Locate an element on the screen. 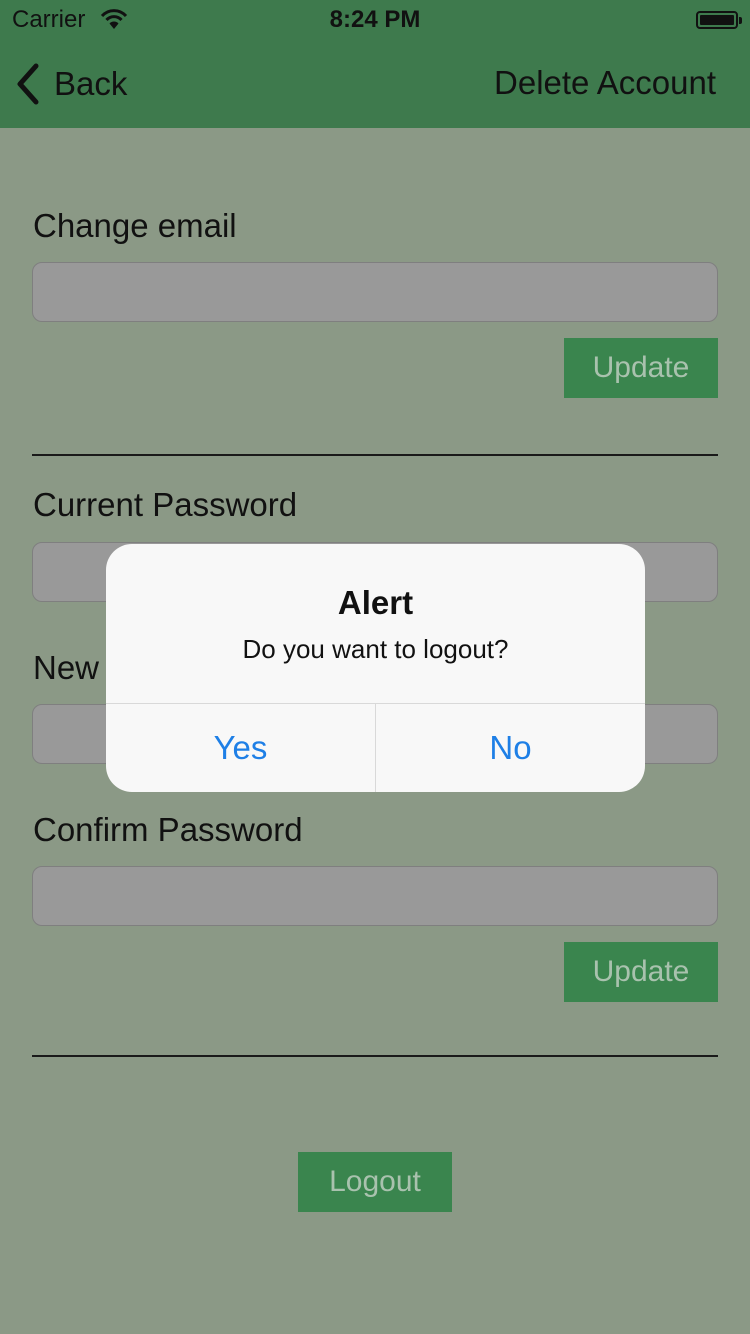 The width and height of the screenshot is (750, 1334). email-field is located at coordinates (375, 292).